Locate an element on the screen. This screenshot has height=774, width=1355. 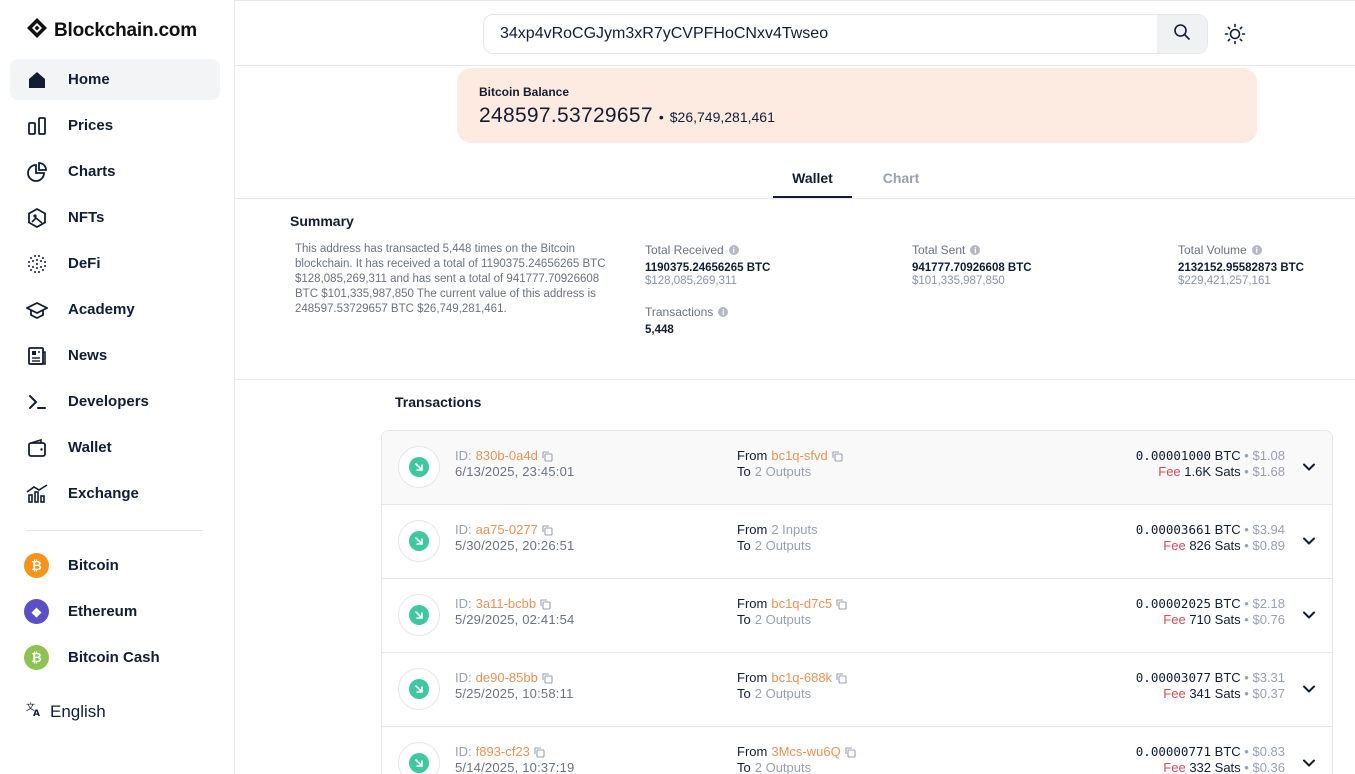
svg-text: A is located at coordinates (36, 713).